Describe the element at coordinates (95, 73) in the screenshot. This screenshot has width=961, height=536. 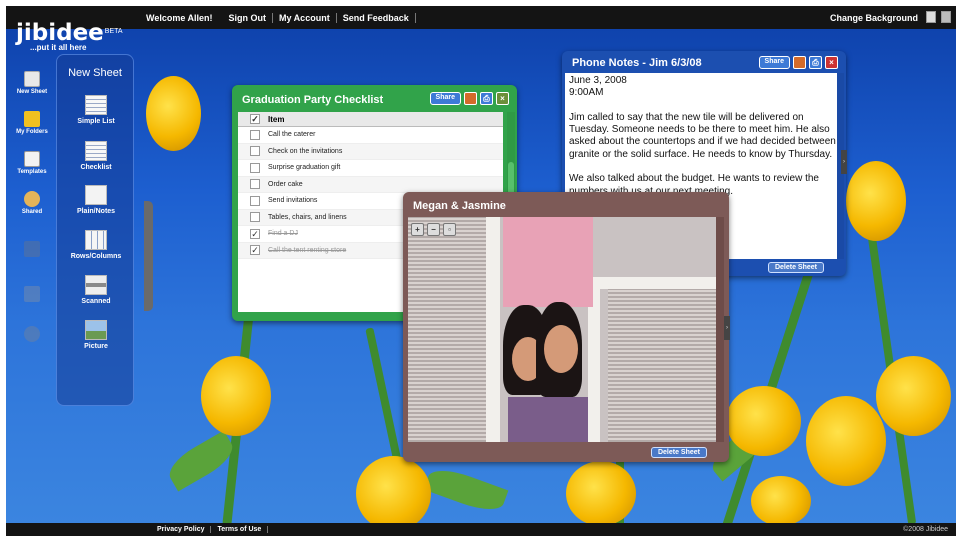
I see `new-sheet-panel-title: New Sheet` at that location.